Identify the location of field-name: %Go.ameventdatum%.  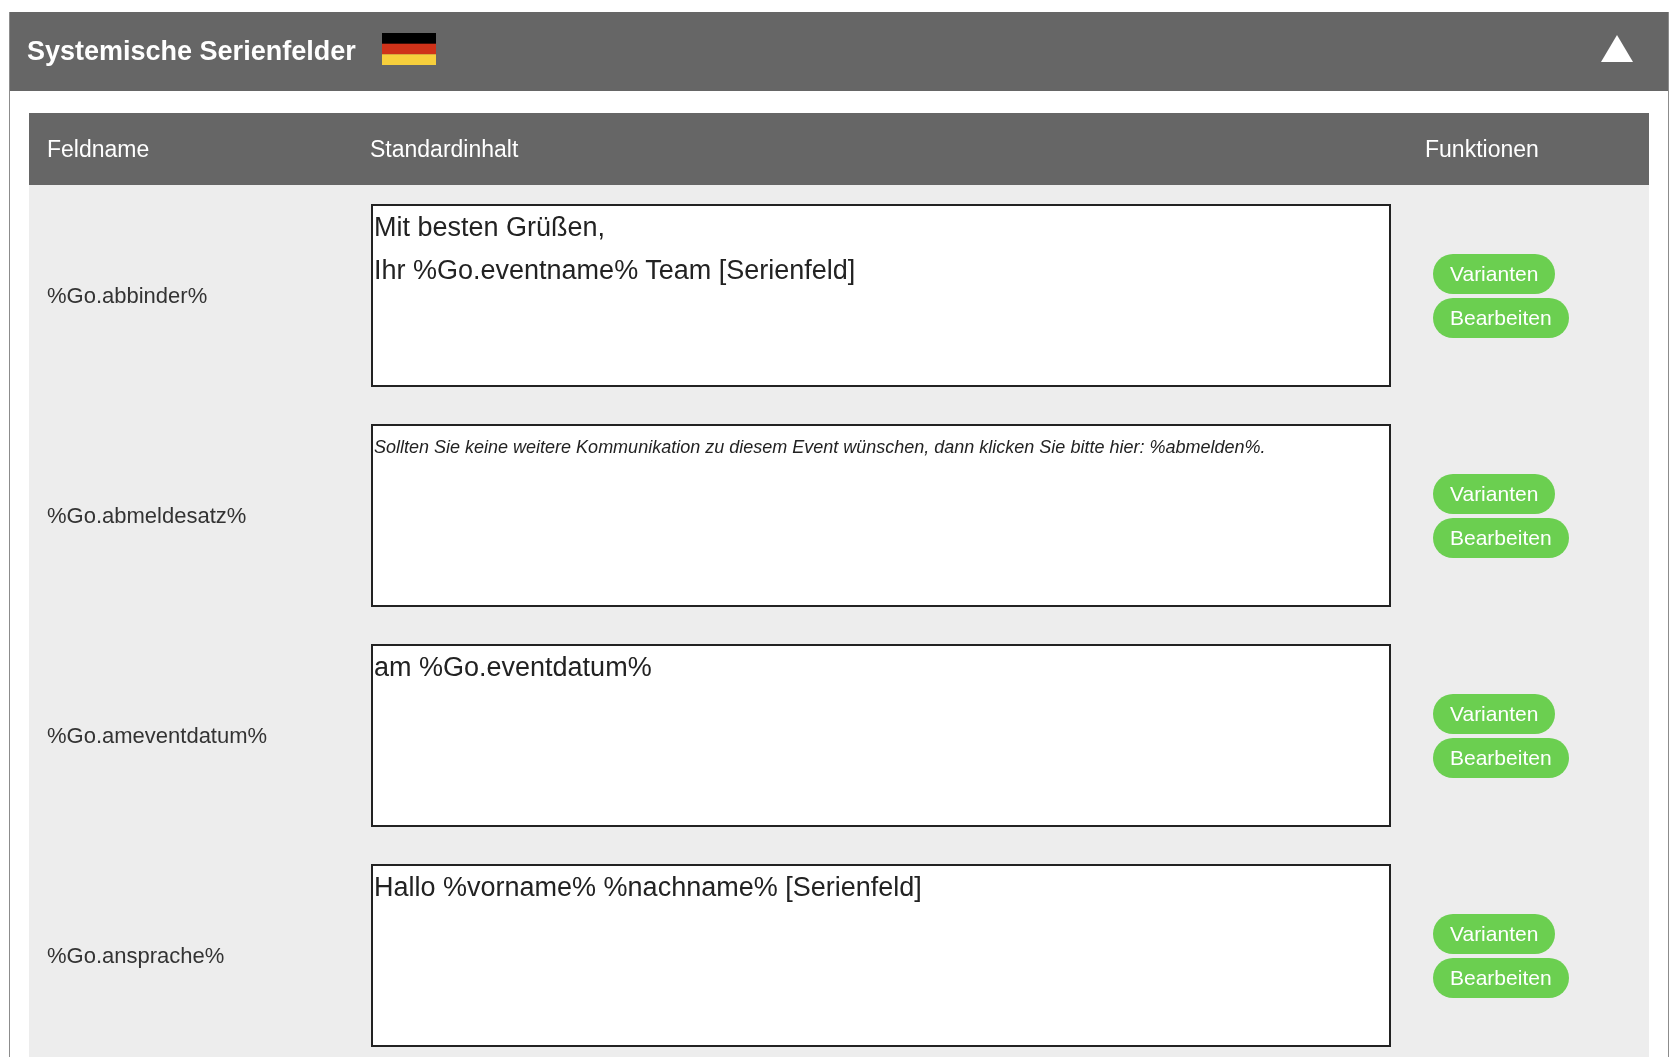
(157, 735).